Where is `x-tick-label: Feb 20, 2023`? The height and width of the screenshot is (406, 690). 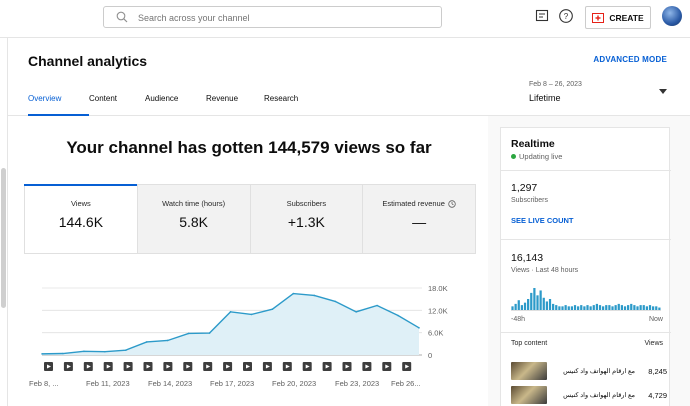 x-tick-label: Feb 20, 2023 is located at coordinates (294, 383).